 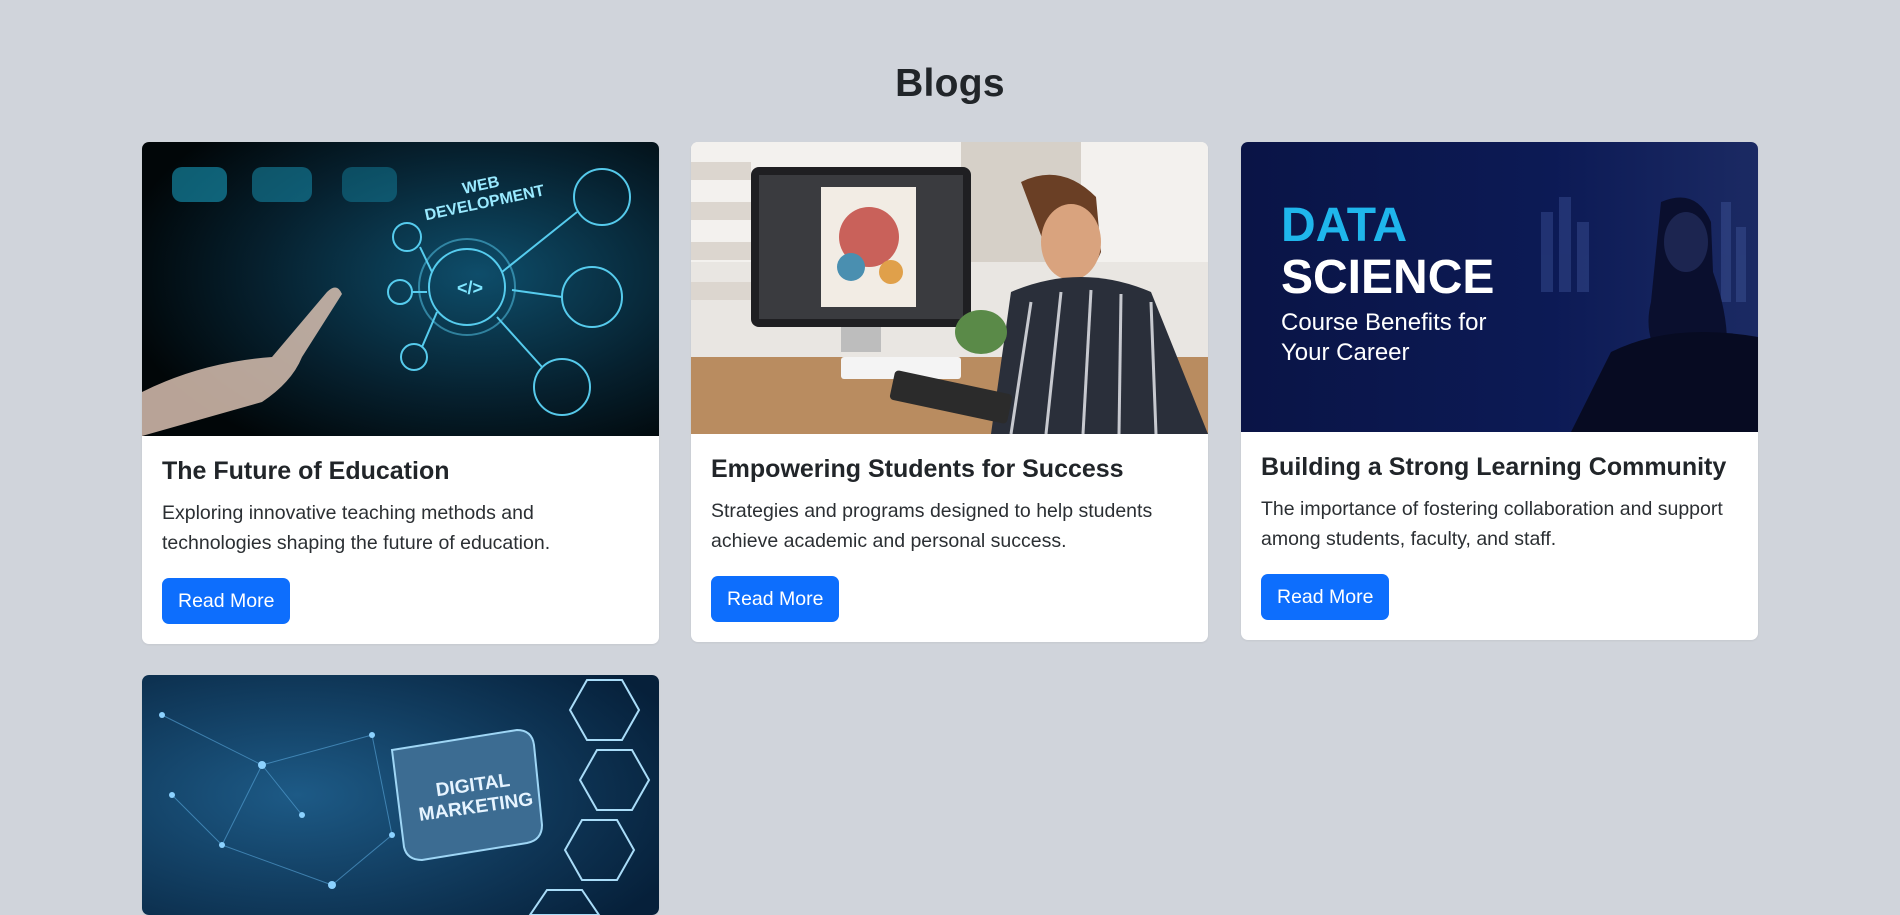 What do you see at coordinates (917, 469) in the screenshot?
I see `card-title: Empowering Students for Success` at bounding box center [917, 469].